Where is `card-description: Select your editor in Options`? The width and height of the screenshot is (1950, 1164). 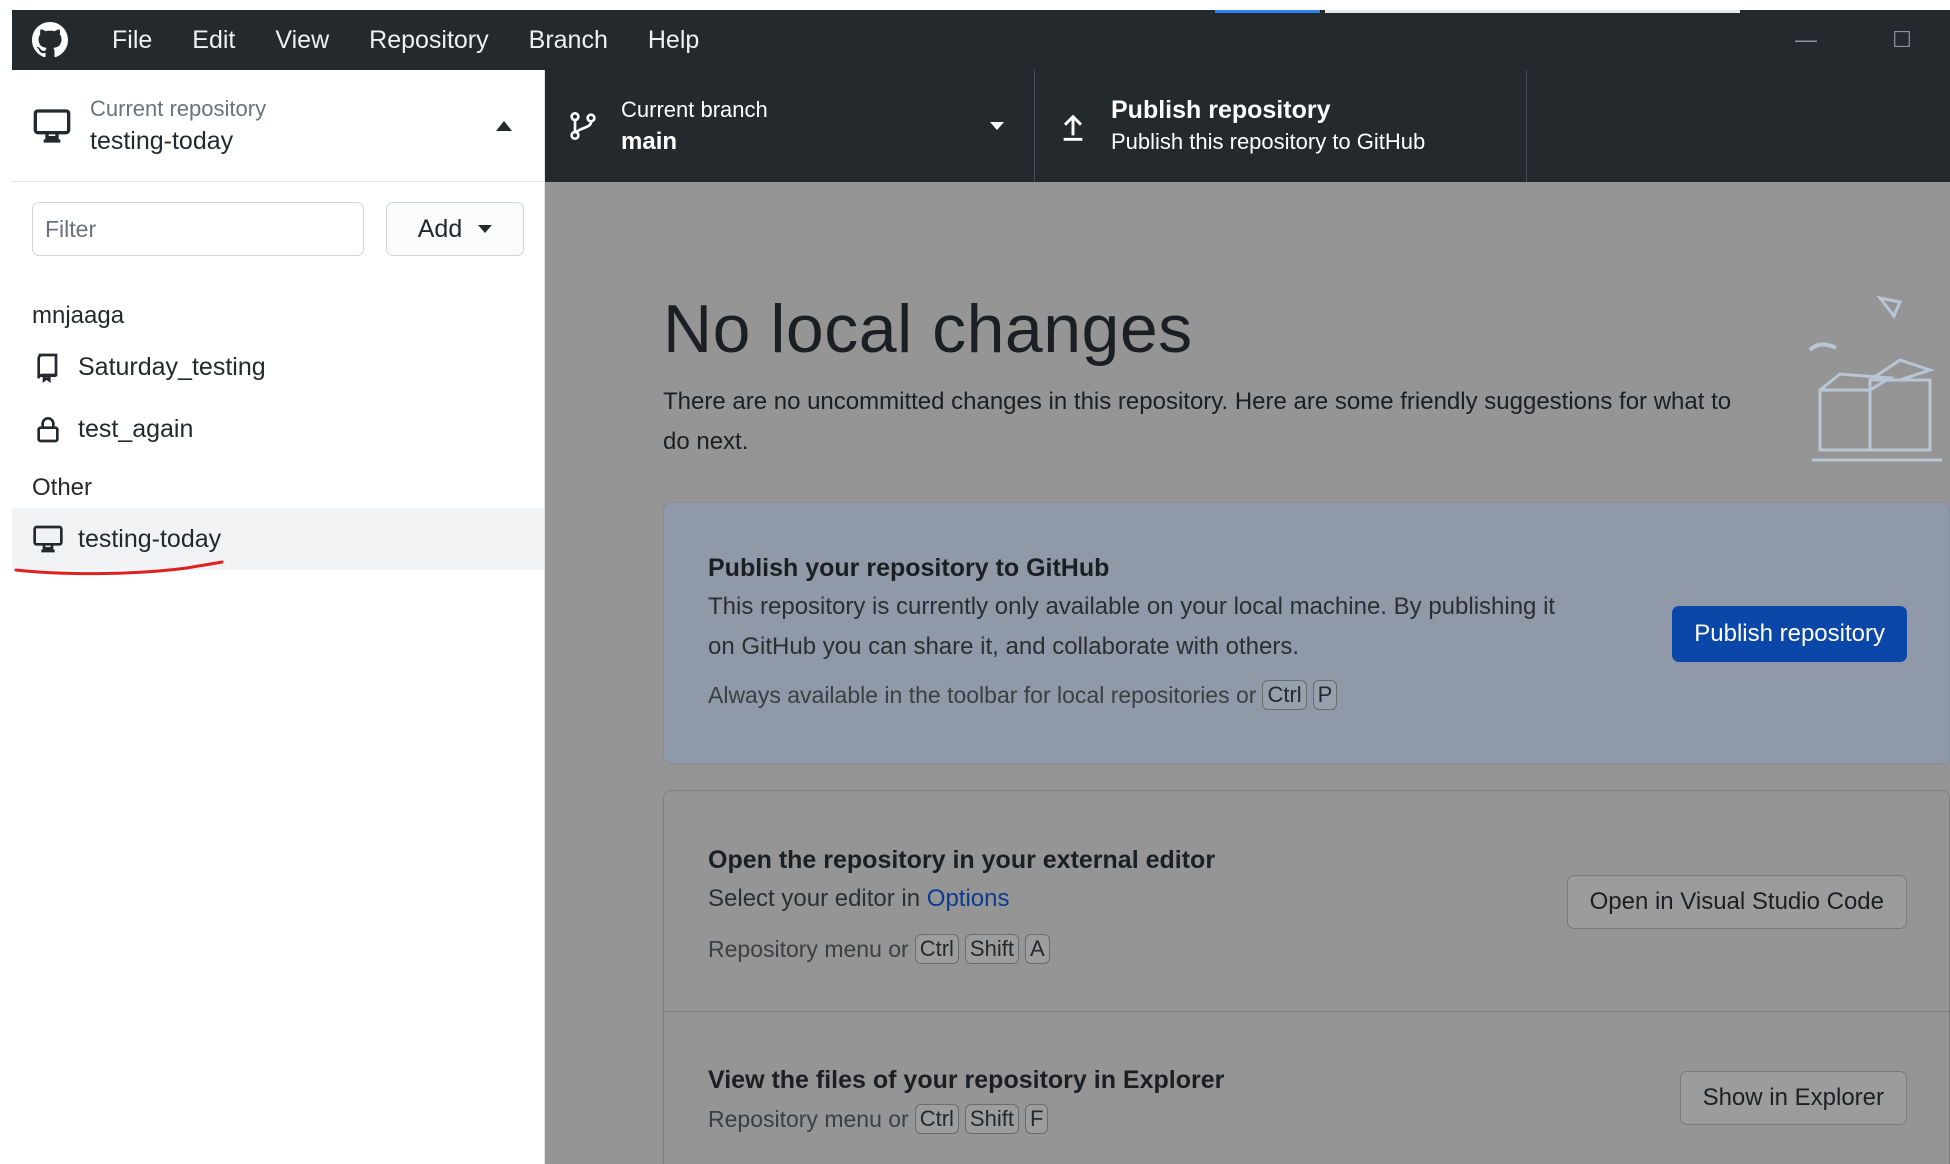
card-description: Select your editor in Options is located at coordinates (1148, 899).